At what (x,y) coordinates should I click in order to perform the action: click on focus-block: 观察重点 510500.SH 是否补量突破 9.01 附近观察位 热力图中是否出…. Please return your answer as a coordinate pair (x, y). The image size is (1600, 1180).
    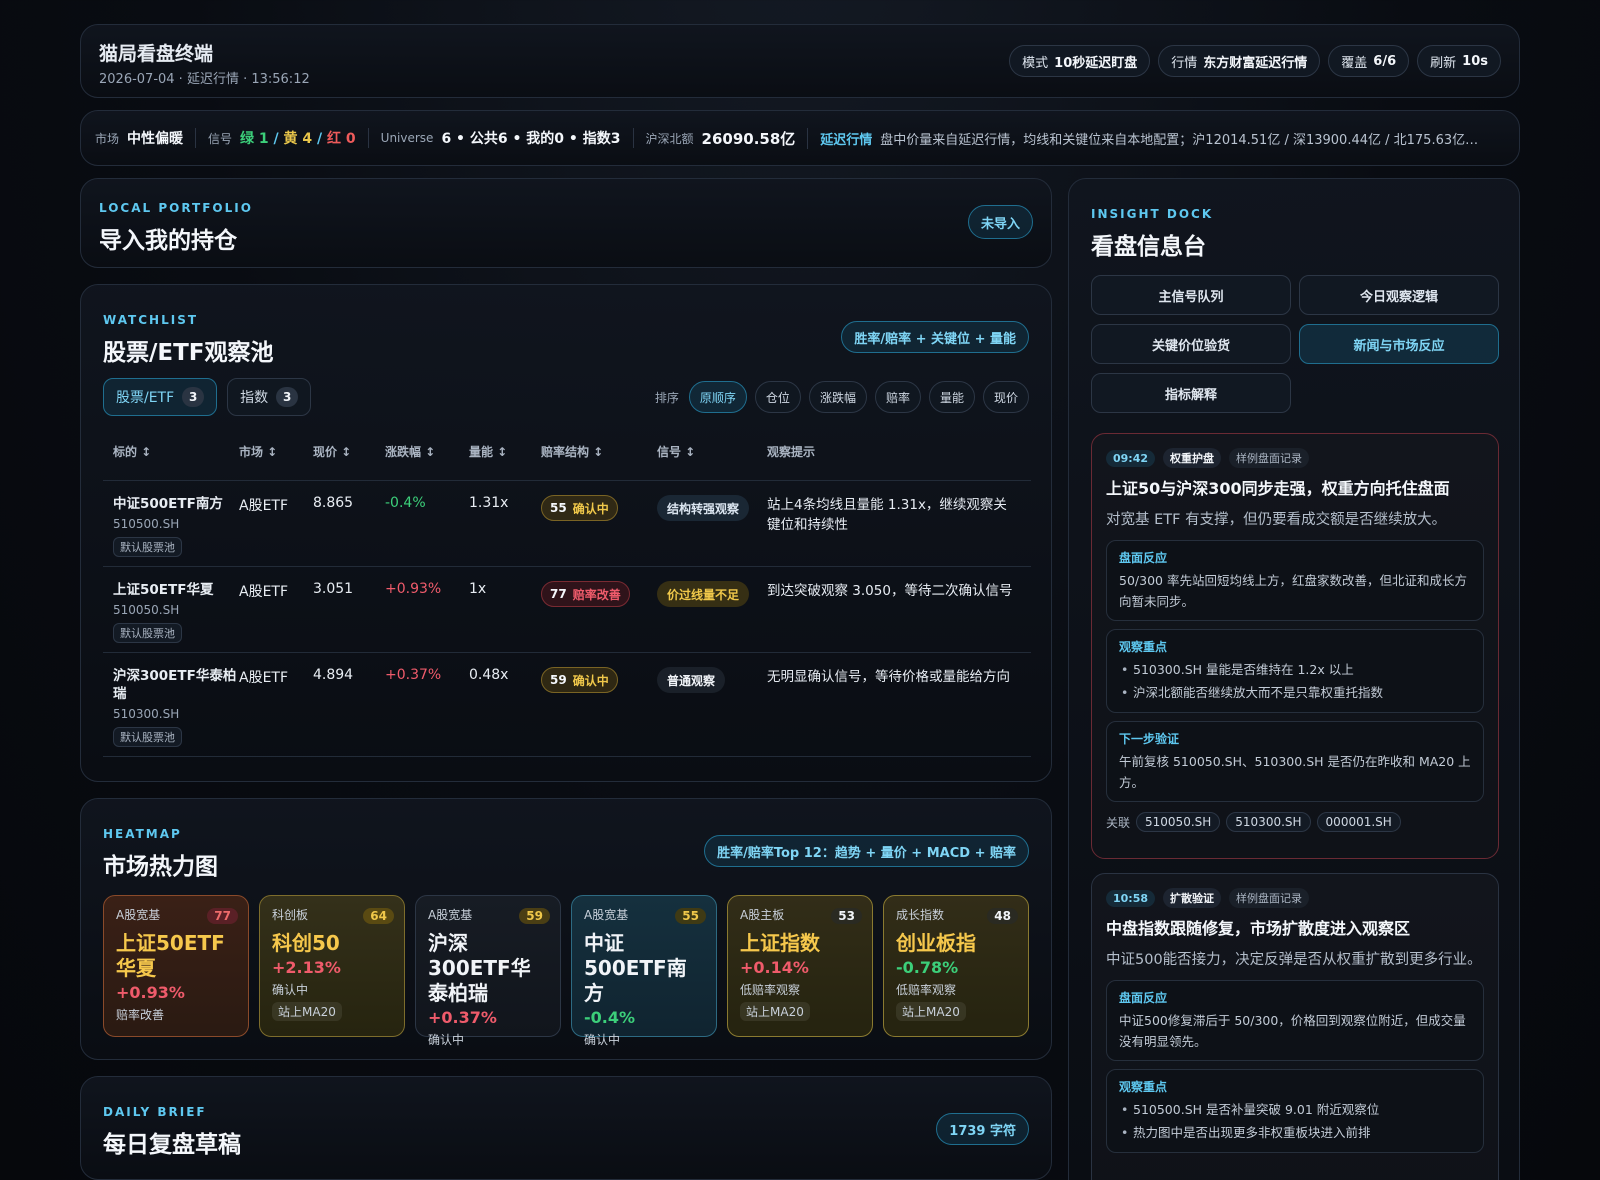
    Looking at the image, I should click on (1295, 1111).